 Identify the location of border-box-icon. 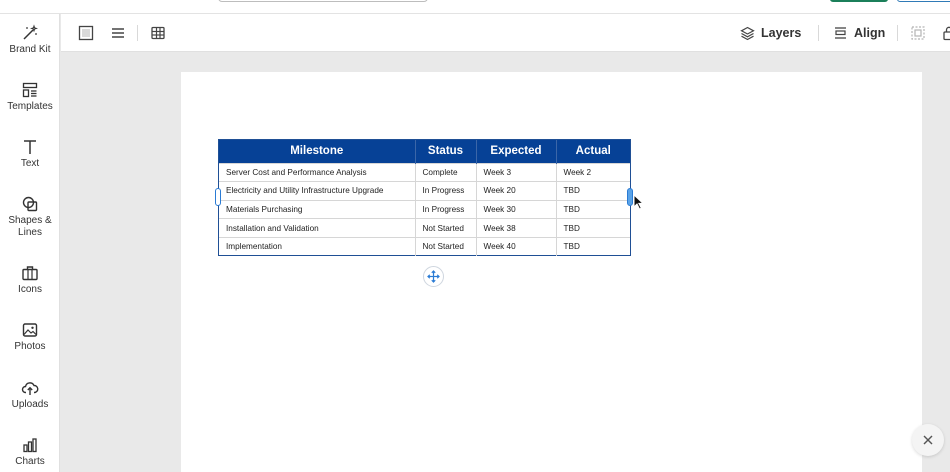
(86, 33).